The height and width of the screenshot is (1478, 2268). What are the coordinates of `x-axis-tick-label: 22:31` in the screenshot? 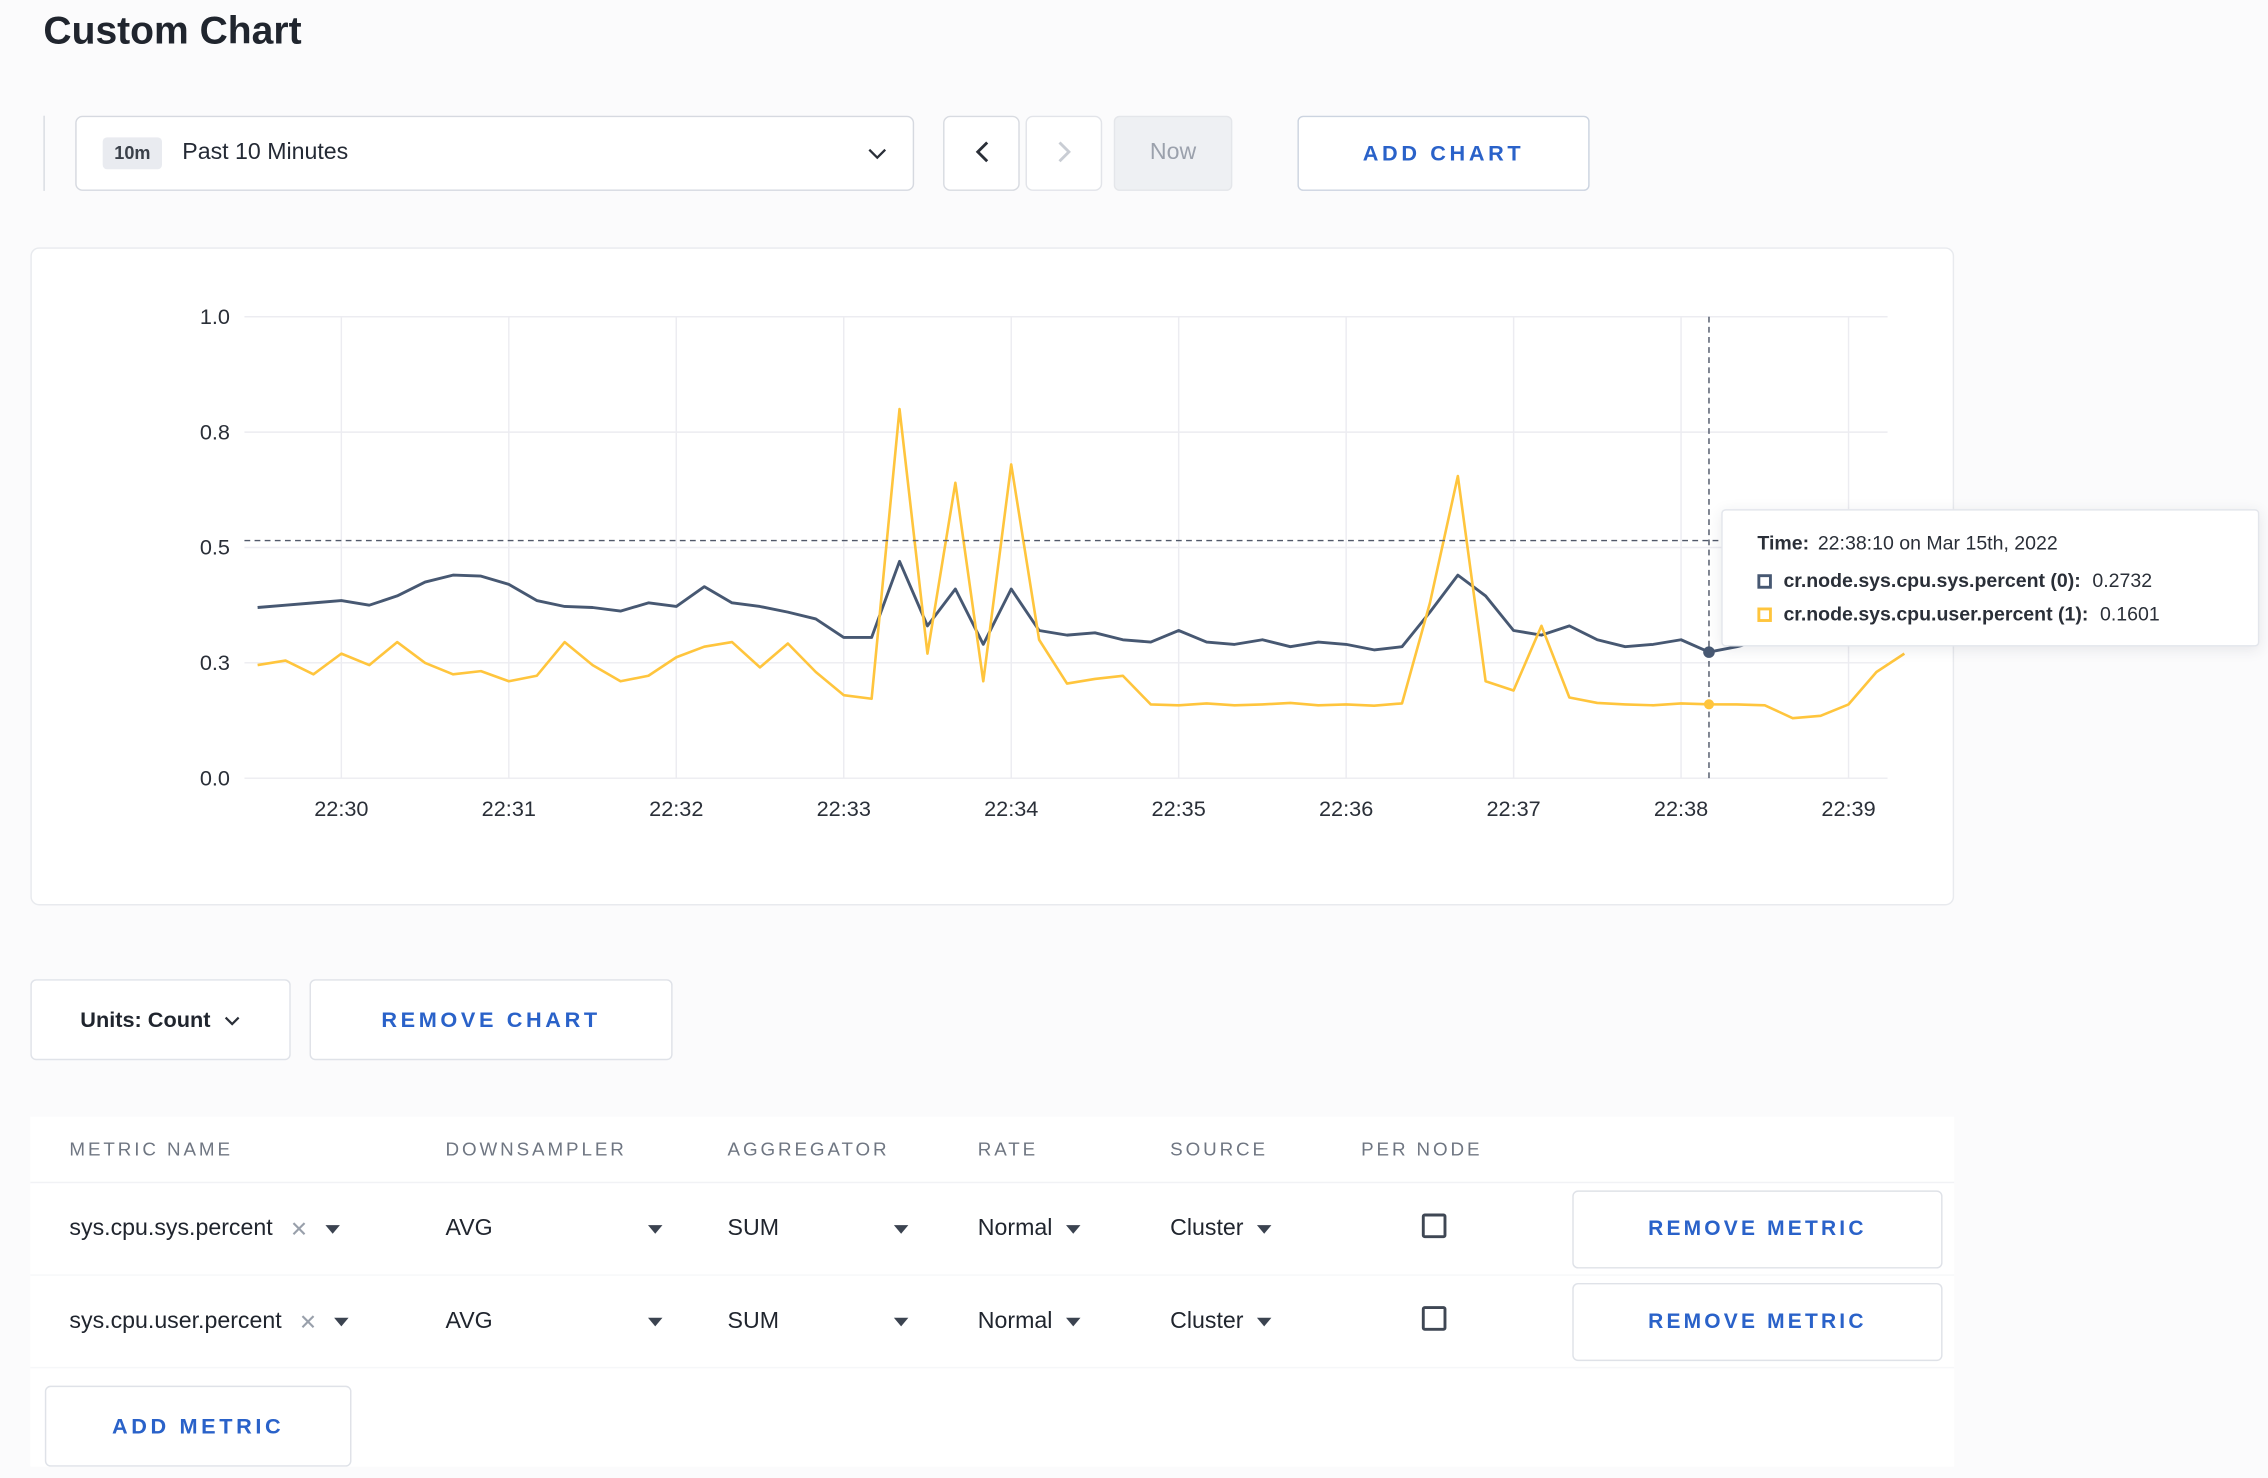 It's located at (509, 808).